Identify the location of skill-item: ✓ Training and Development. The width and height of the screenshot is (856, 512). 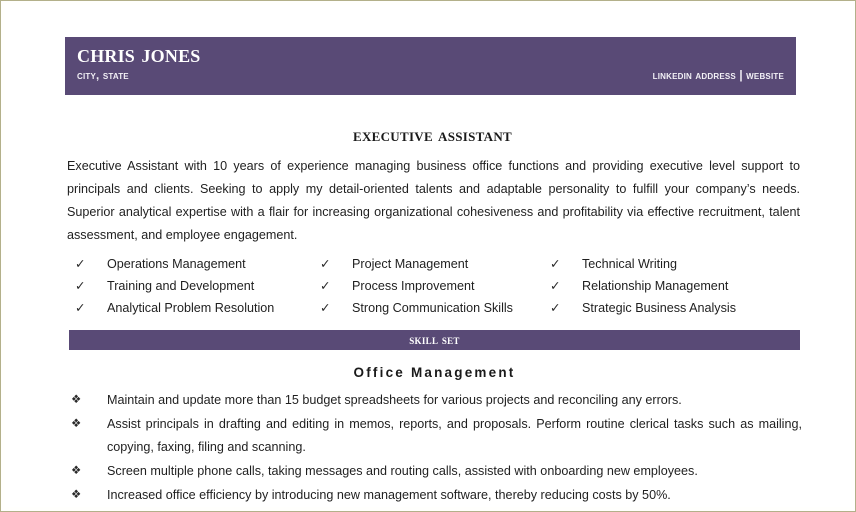
(191, 289).